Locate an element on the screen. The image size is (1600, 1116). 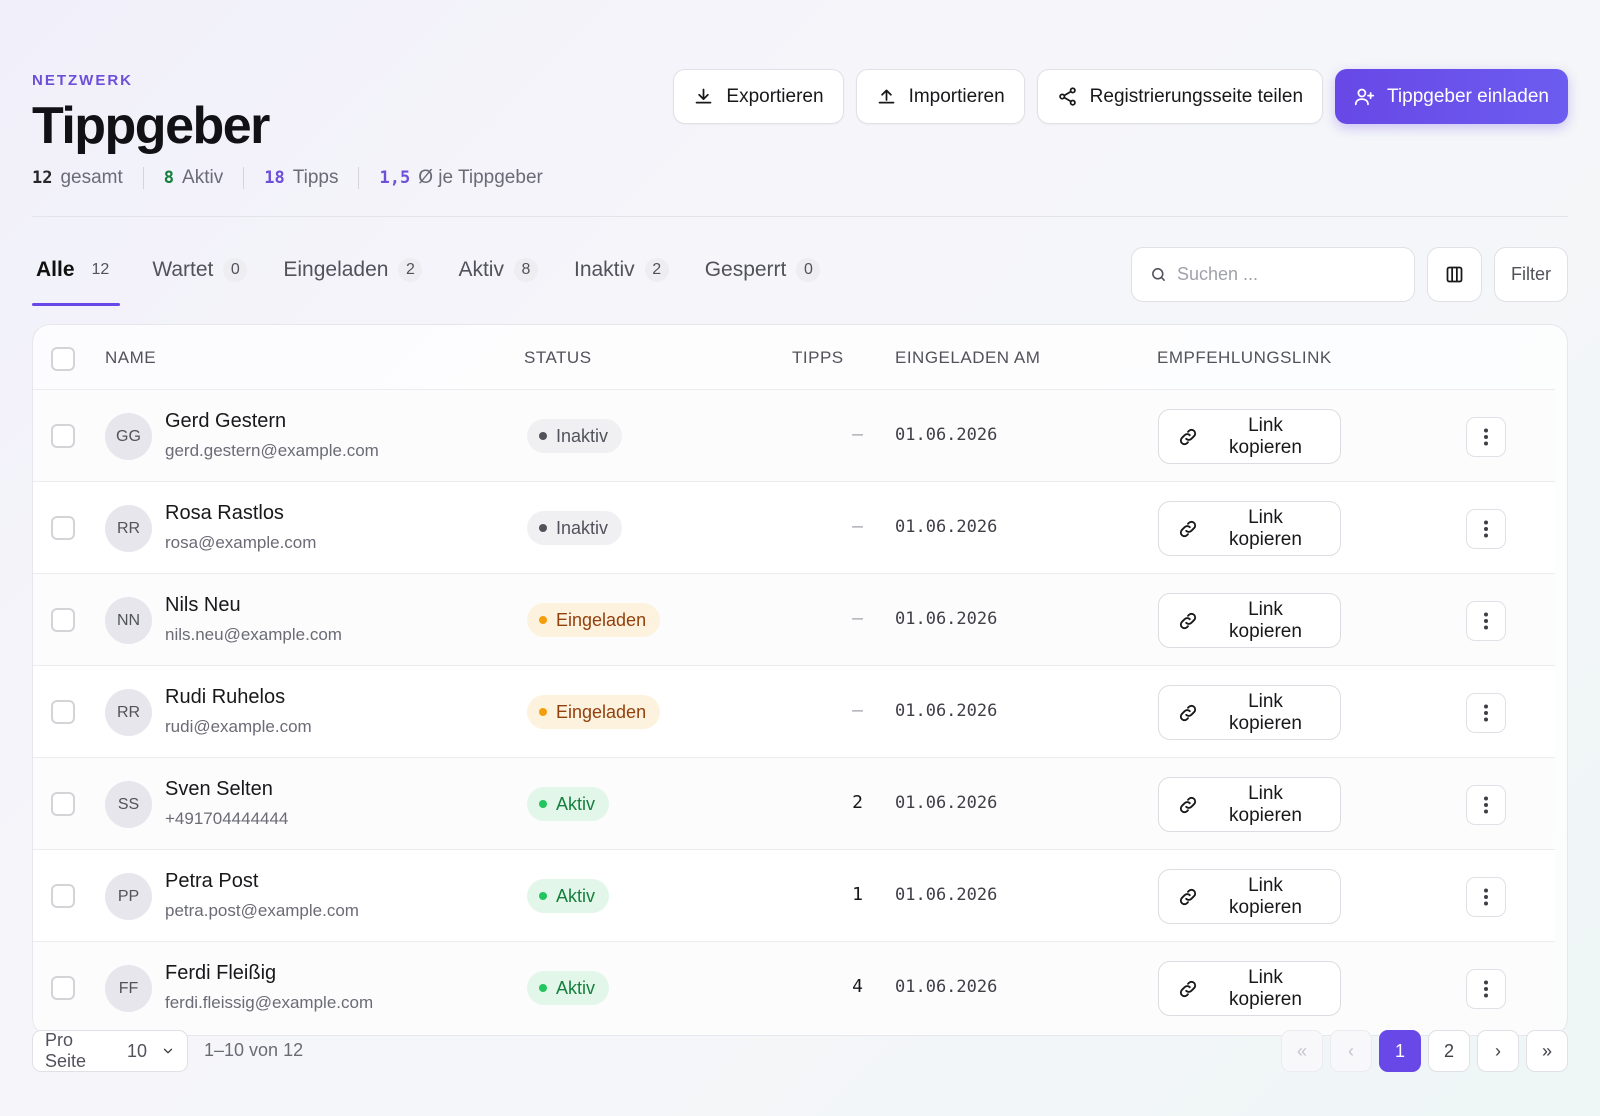
next-page-button: › is located at coordinates (1498, 1051).